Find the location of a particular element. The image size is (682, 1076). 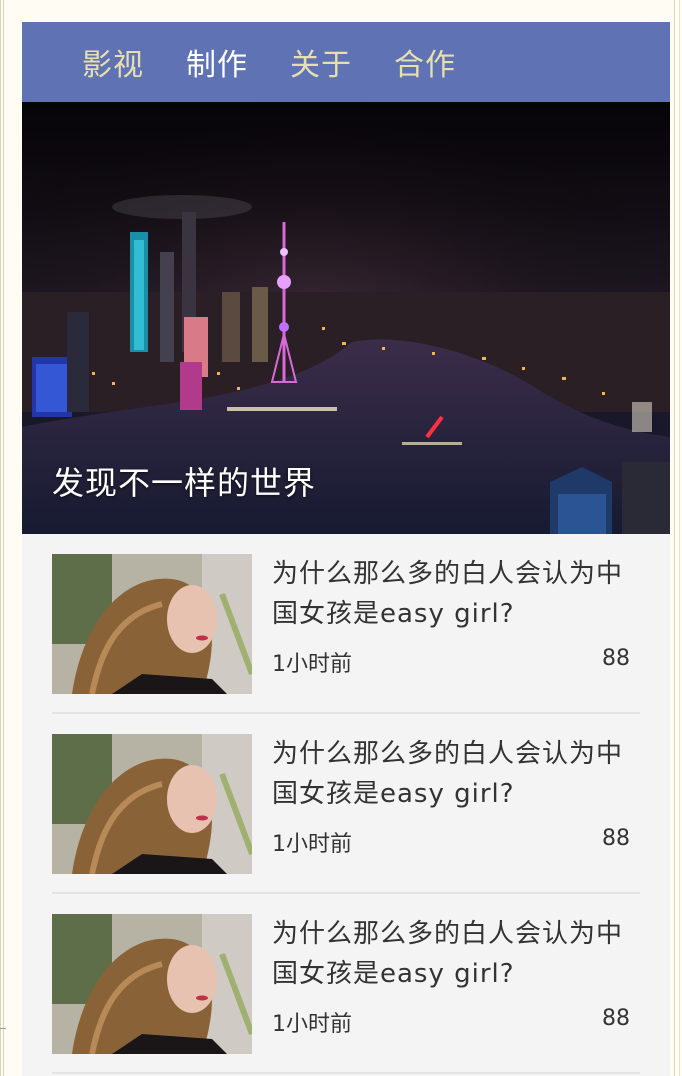

frame-tick is located at coordinates (3, 1028).